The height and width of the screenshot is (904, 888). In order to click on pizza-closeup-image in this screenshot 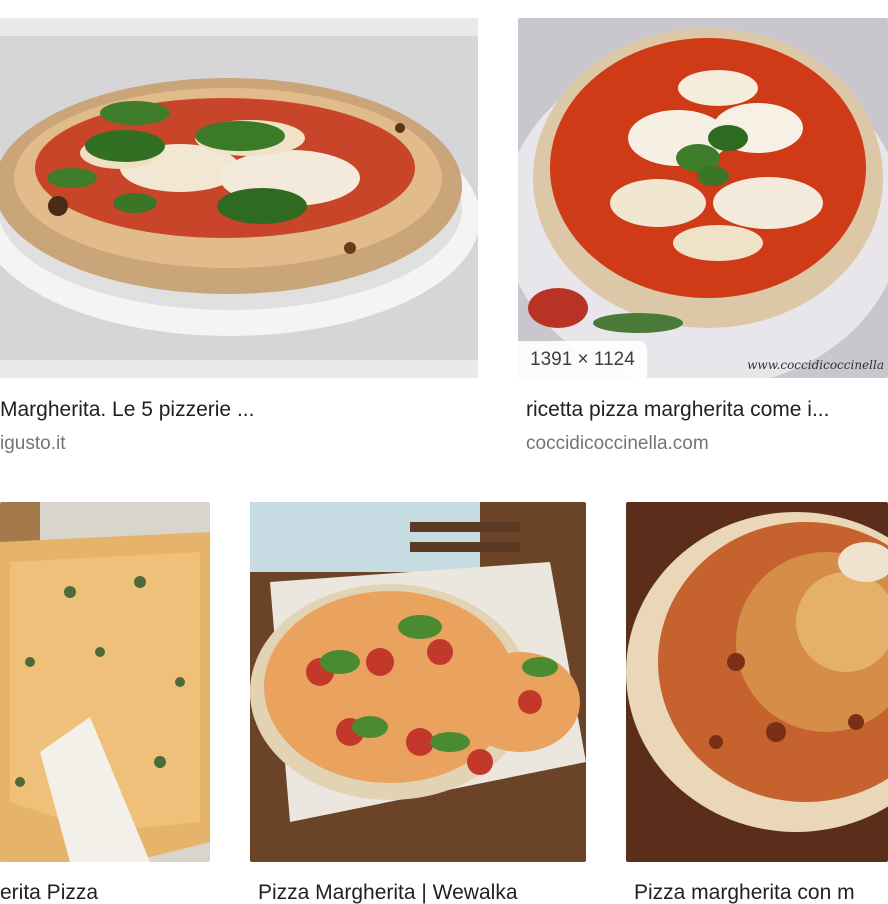, I will do `click(757, 682)`.